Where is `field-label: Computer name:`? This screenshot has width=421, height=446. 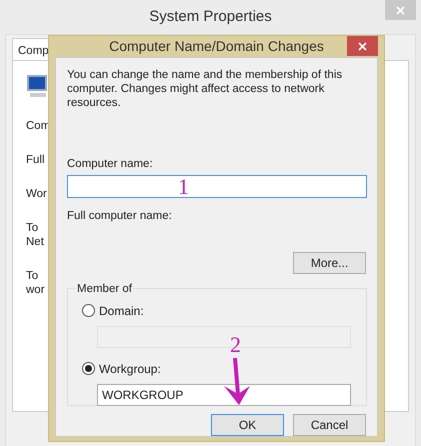
field-label: Computer name: is located at coordinates (110, 164).